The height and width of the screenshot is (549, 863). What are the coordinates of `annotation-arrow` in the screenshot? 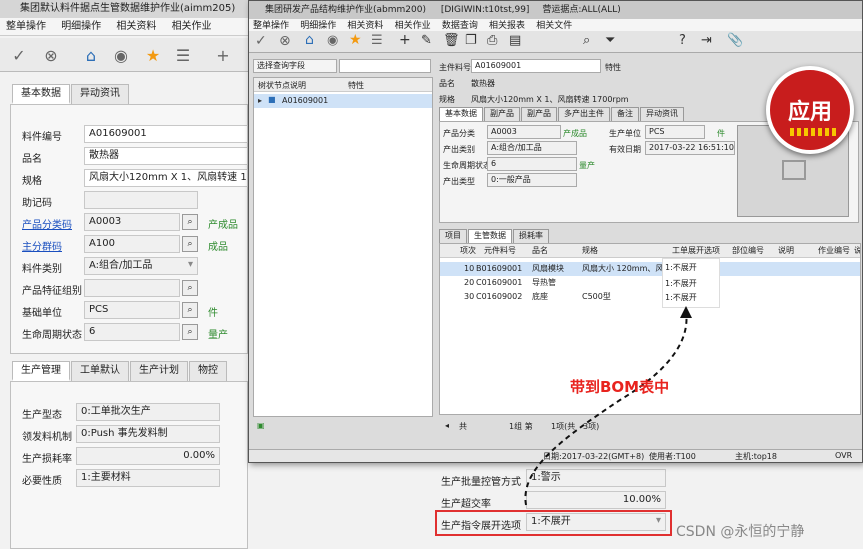 It's located at (608, 406).